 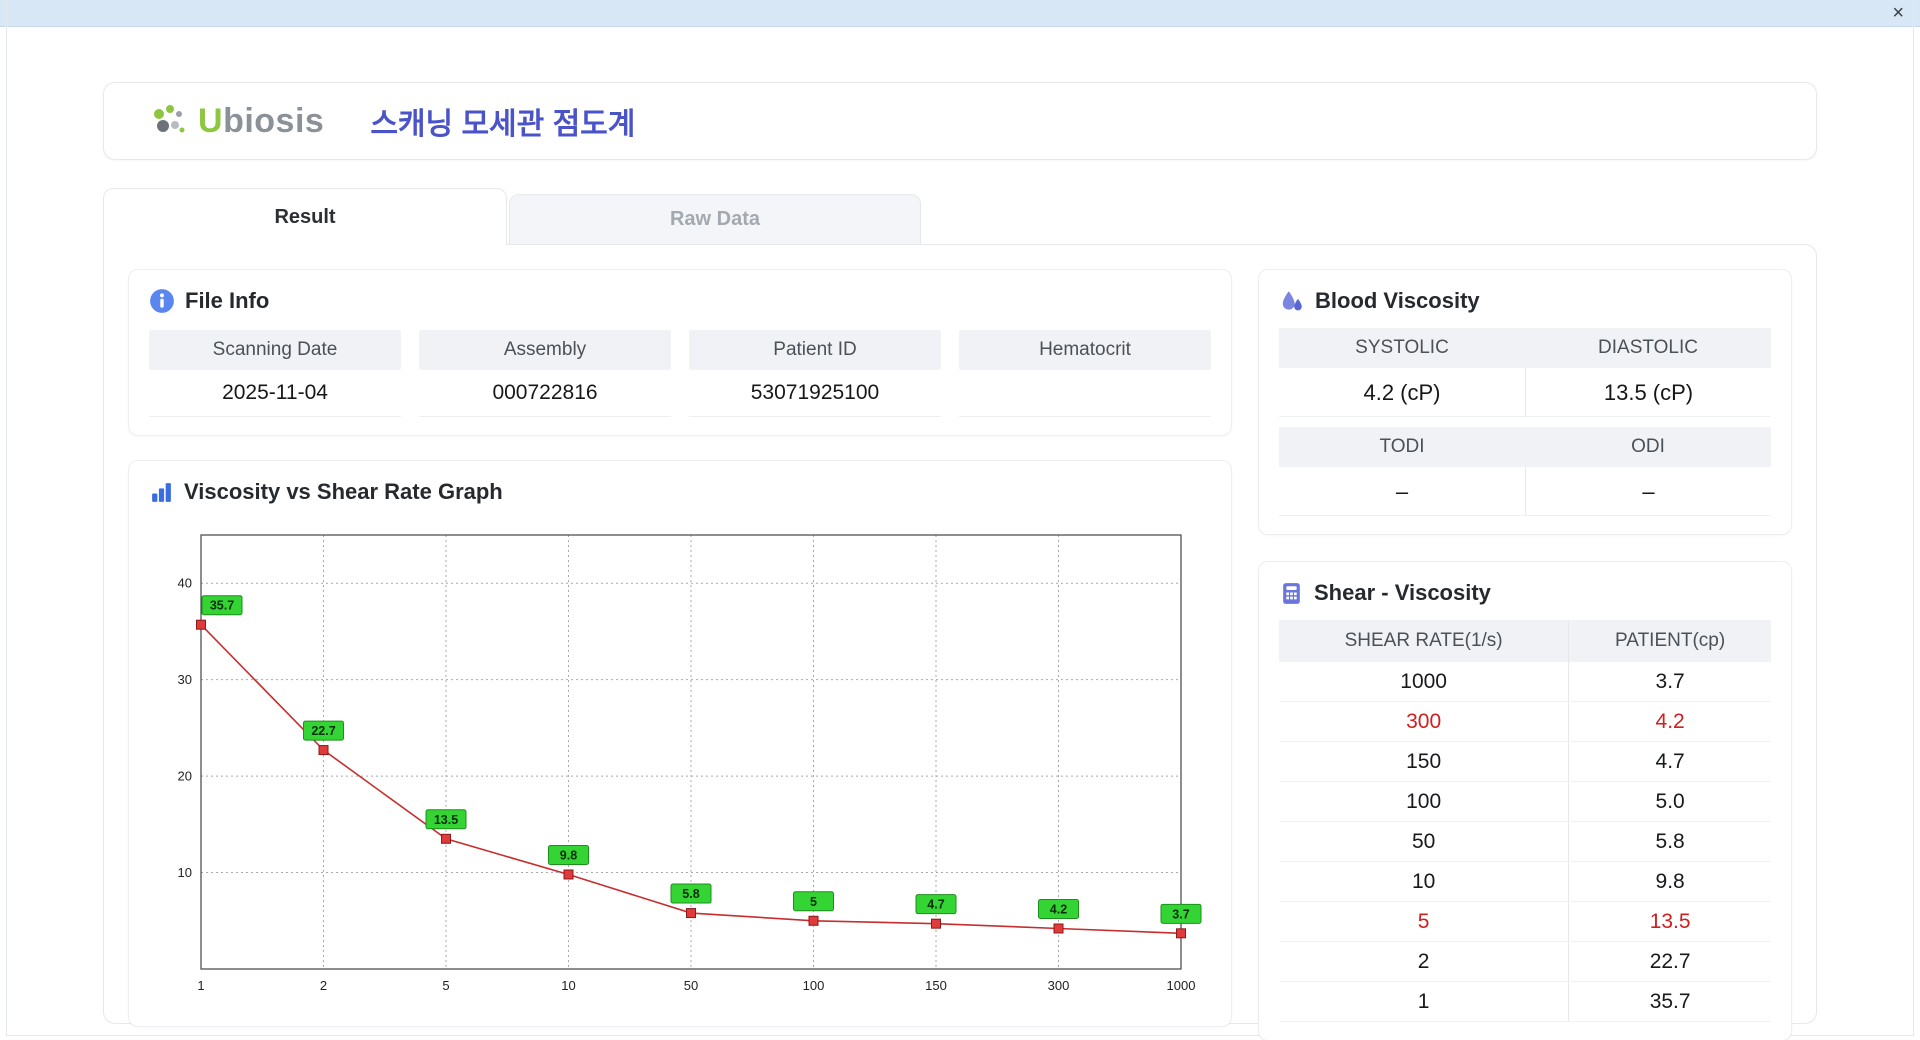 I want to click on shear-cell: 4.2, so click(x=1669, y=721).